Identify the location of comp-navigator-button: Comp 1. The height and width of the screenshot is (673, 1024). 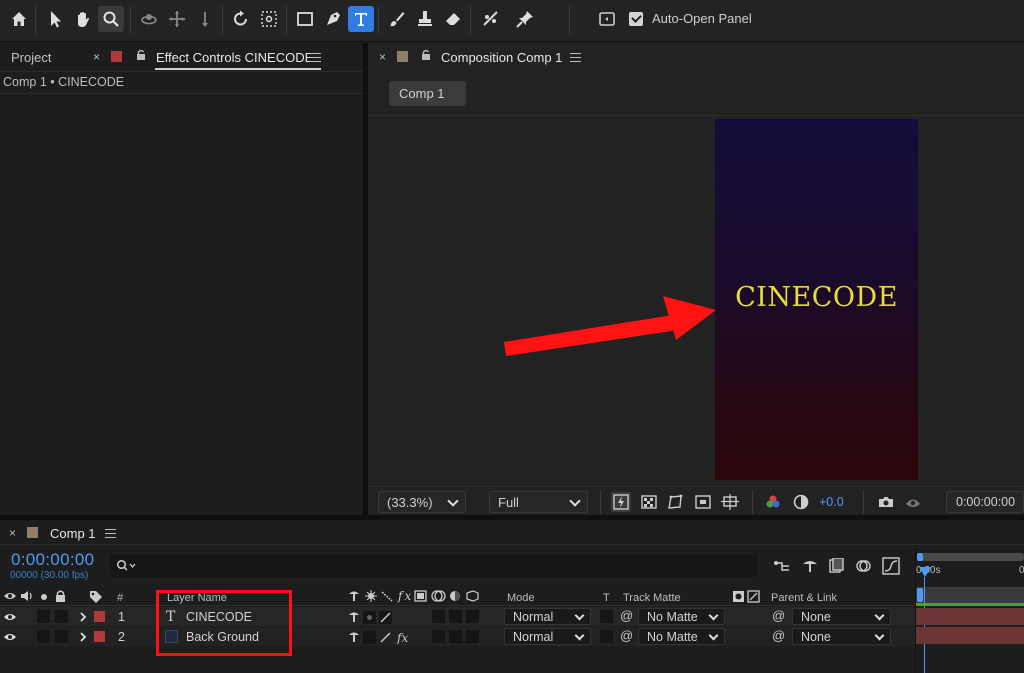
(427, 93).